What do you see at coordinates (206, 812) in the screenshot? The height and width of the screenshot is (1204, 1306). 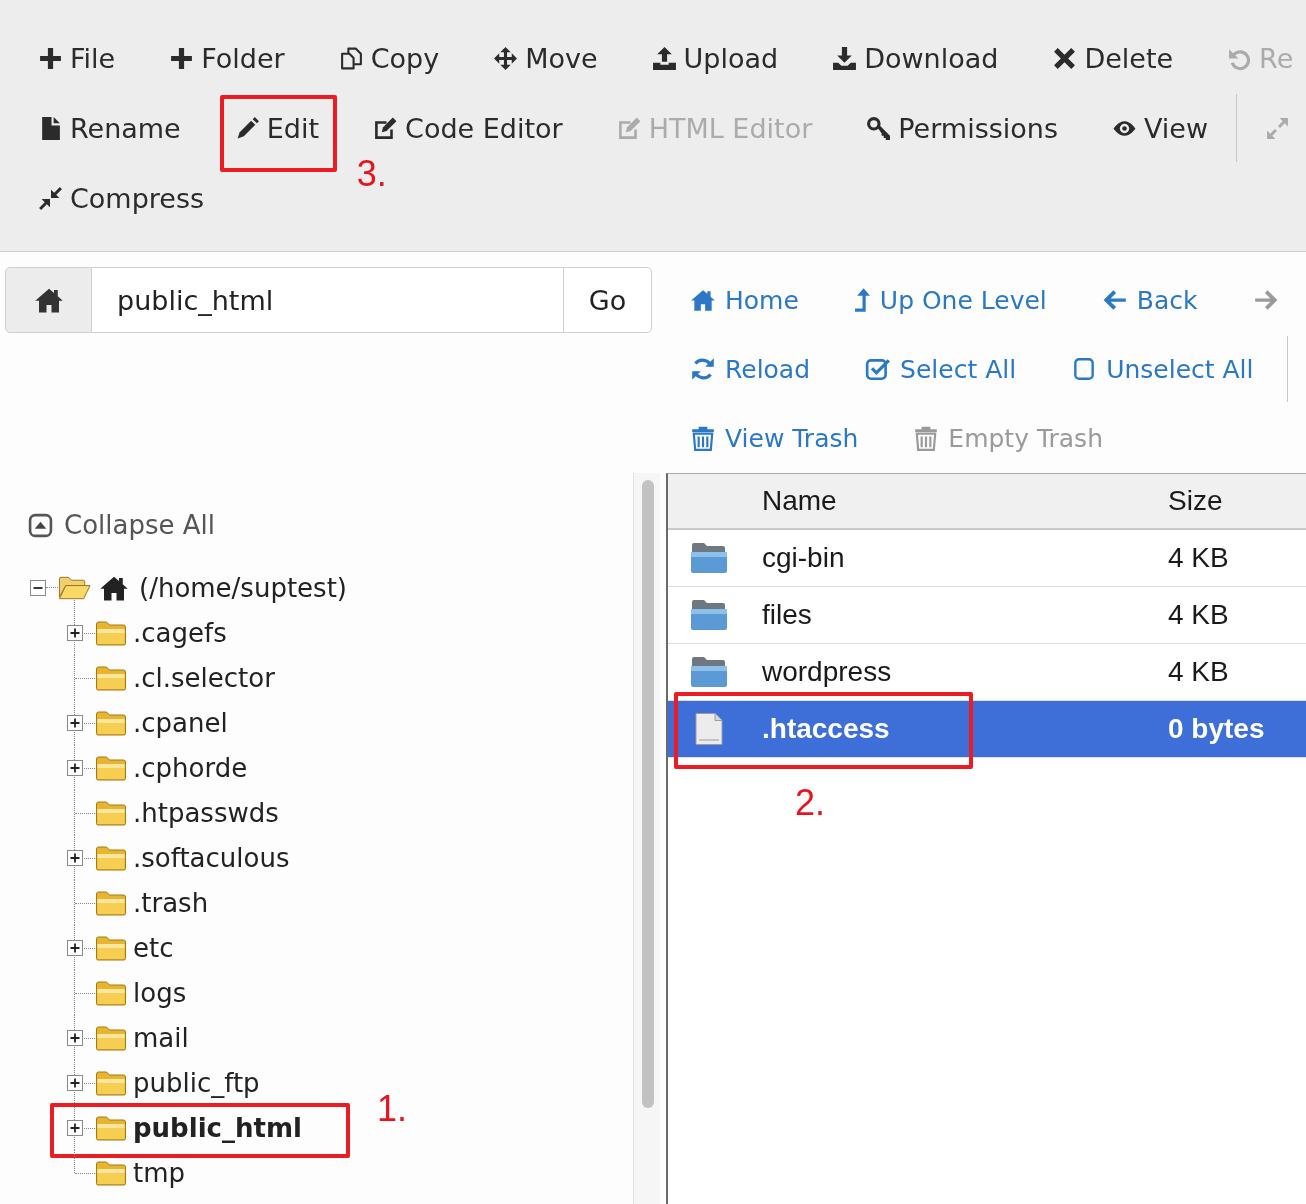 I see `folder-name: .htpasswds` at bounding box center [206, 812].